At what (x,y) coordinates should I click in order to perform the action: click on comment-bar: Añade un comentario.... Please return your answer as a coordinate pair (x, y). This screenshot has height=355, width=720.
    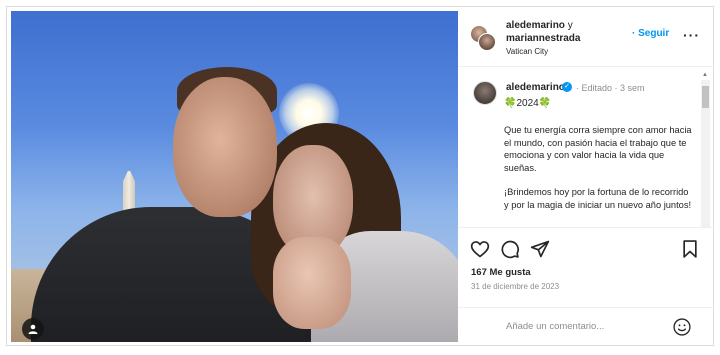
    Looking at the image, I should click on (586, 326).